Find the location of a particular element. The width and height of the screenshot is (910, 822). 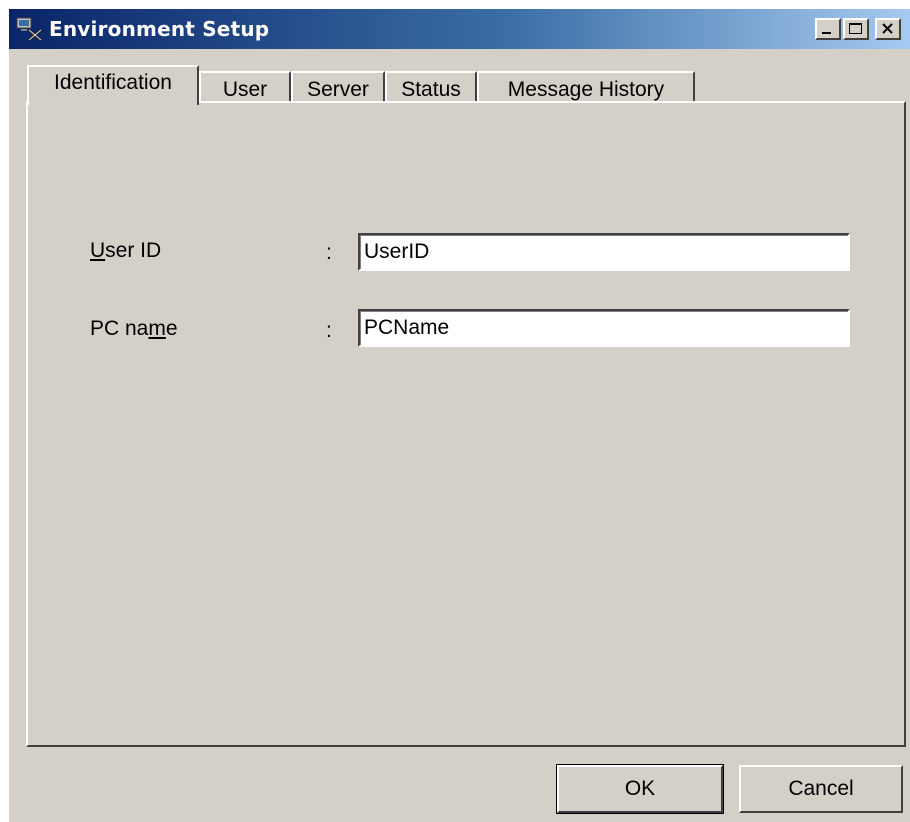

window-title: Environment Setup is located at coordinates (159, 29).